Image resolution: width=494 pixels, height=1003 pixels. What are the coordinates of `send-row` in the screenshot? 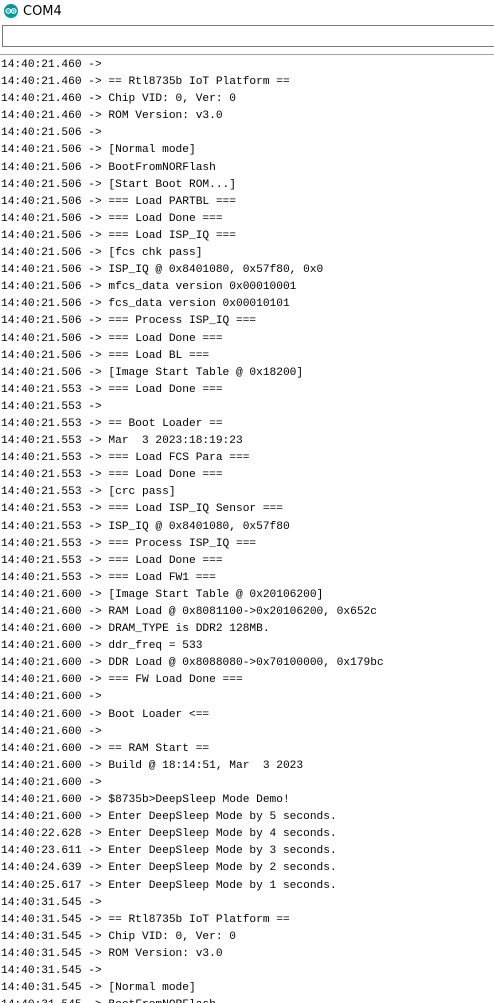 It's located at (247, 38).